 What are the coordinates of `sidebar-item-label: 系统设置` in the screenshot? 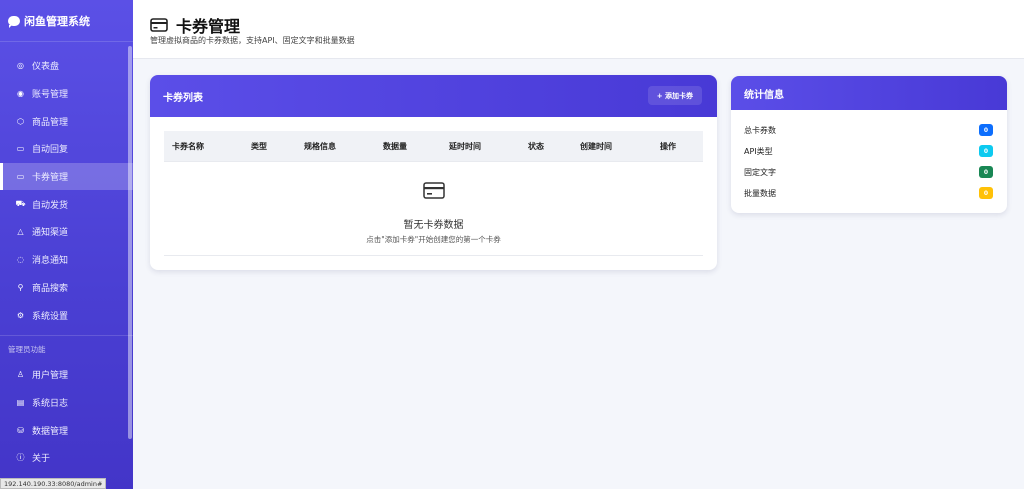 It's located at (50, 316).